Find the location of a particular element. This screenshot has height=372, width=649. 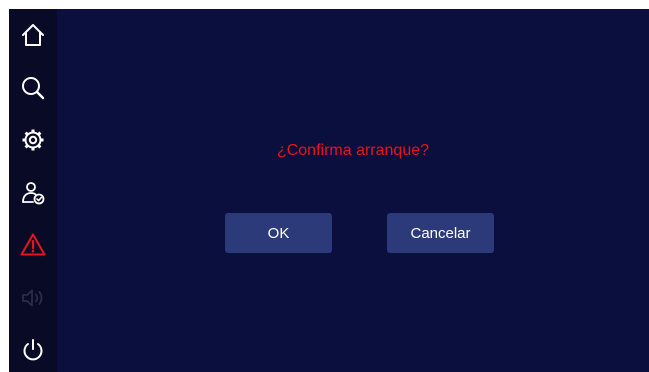

user-check-icon is located at coordinates (33, 193).